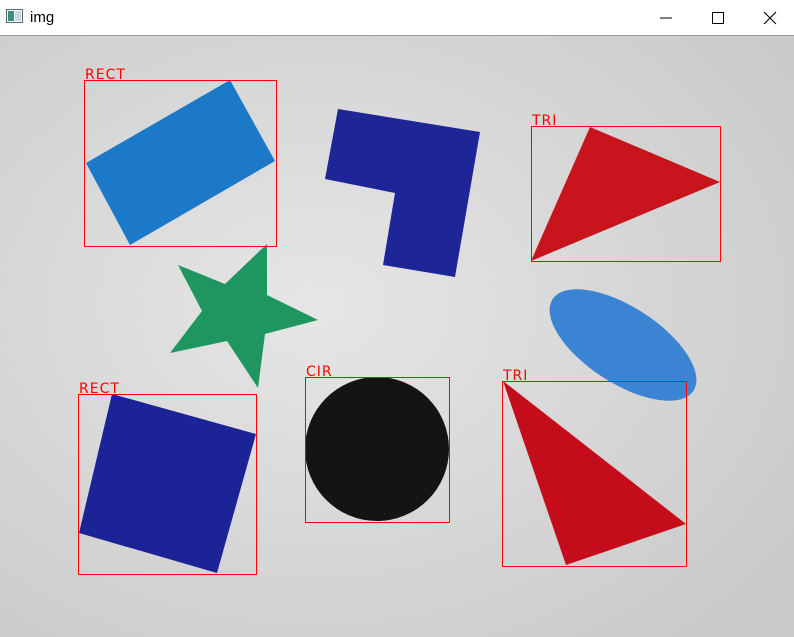 The height and width of the screenshot is (637, 794). I want to click on detection-label-tri-1: TRI, so click(544, 121).